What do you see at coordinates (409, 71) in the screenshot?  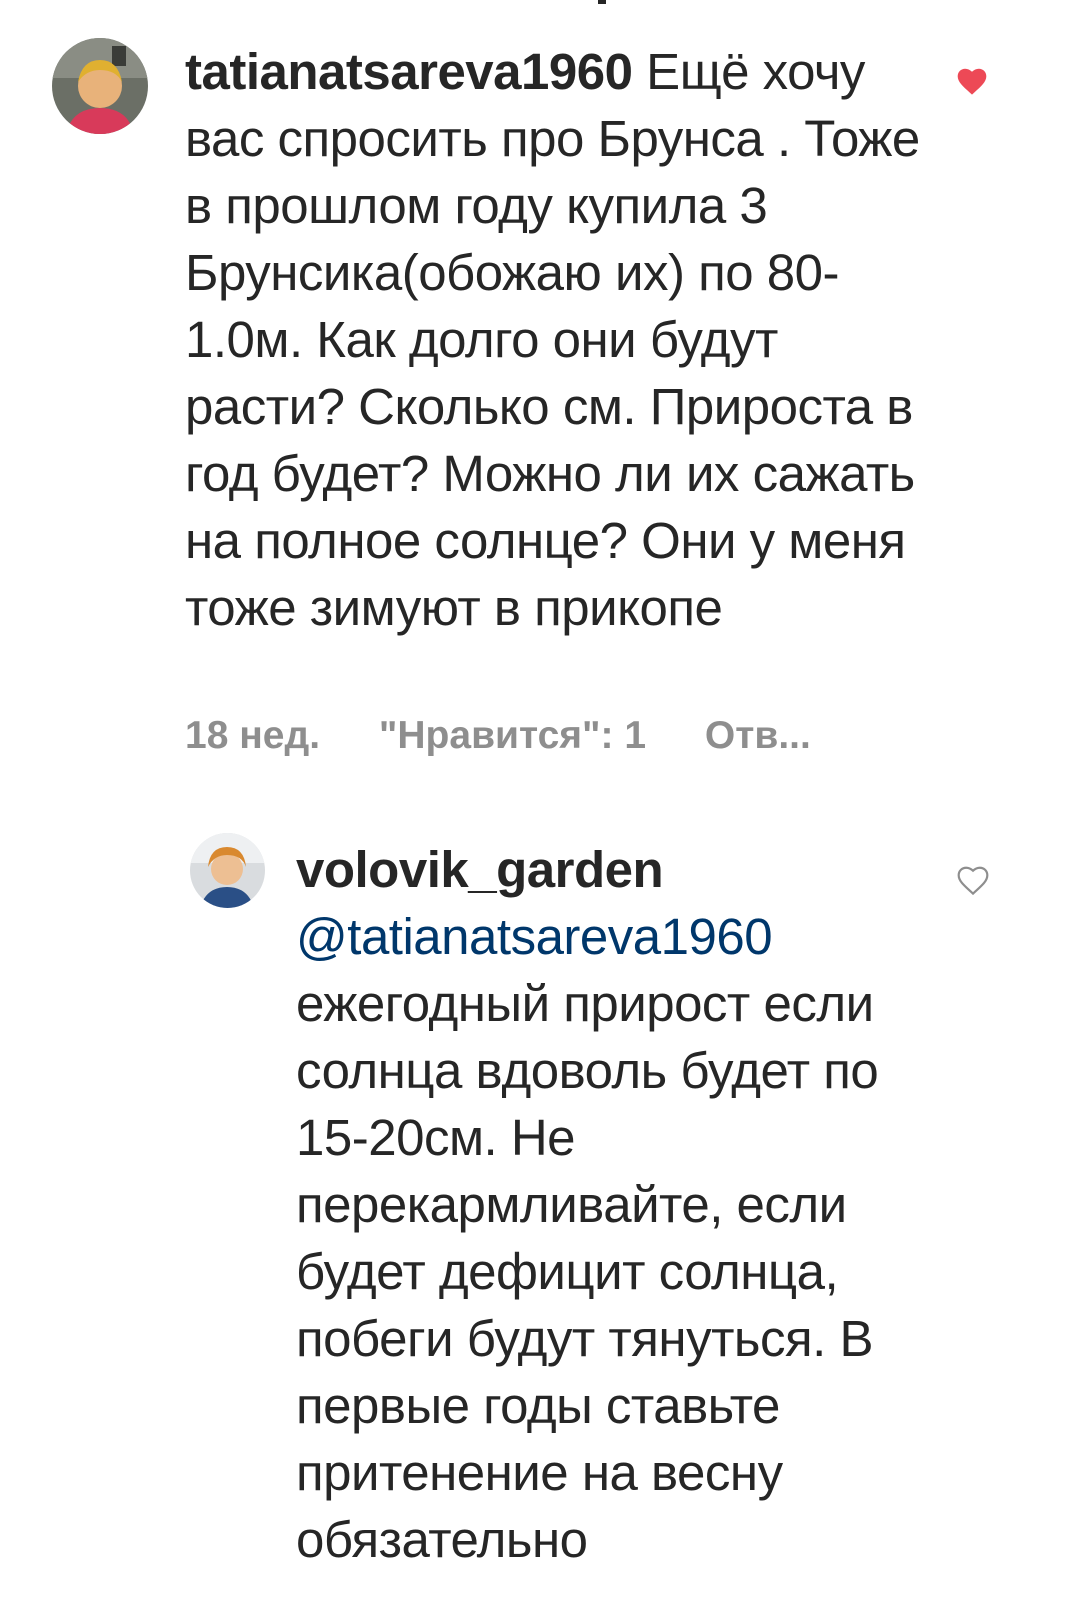 I see `comment-username: tatianatsareva1960` at bounding box center [409, 71].